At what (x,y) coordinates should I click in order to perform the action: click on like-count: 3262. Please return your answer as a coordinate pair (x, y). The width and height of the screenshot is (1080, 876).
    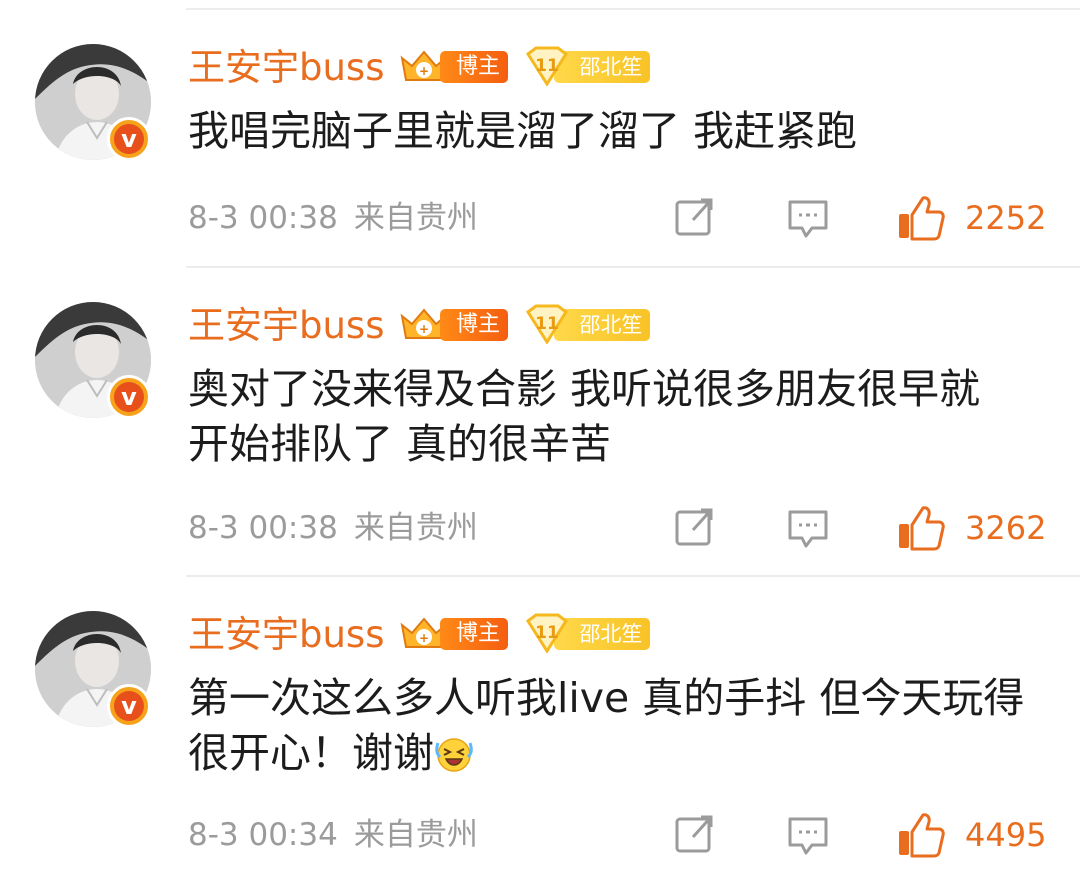
    Looking at the image, I should click on (1006, 528).